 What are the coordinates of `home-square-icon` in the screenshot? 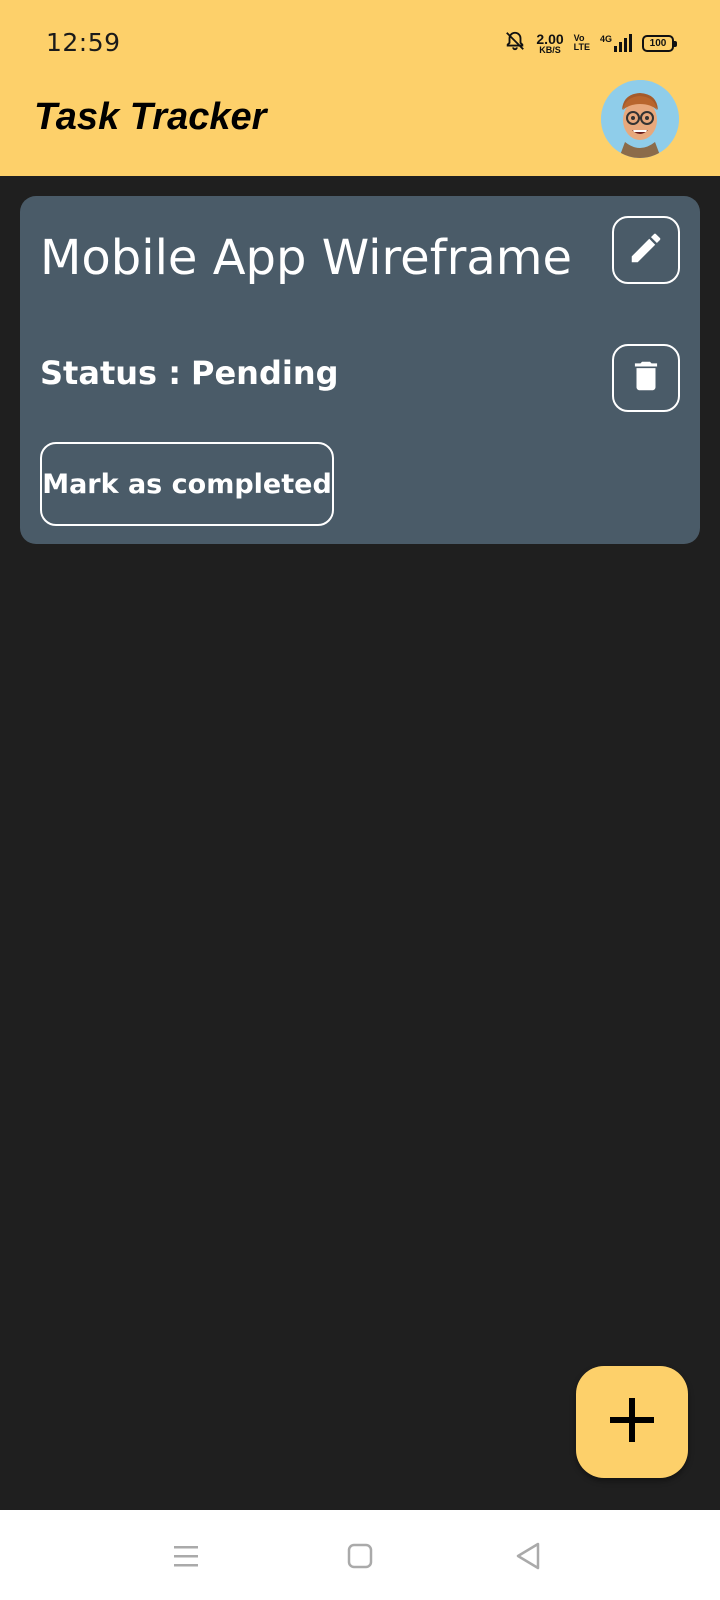 It's located at (360, 1556).